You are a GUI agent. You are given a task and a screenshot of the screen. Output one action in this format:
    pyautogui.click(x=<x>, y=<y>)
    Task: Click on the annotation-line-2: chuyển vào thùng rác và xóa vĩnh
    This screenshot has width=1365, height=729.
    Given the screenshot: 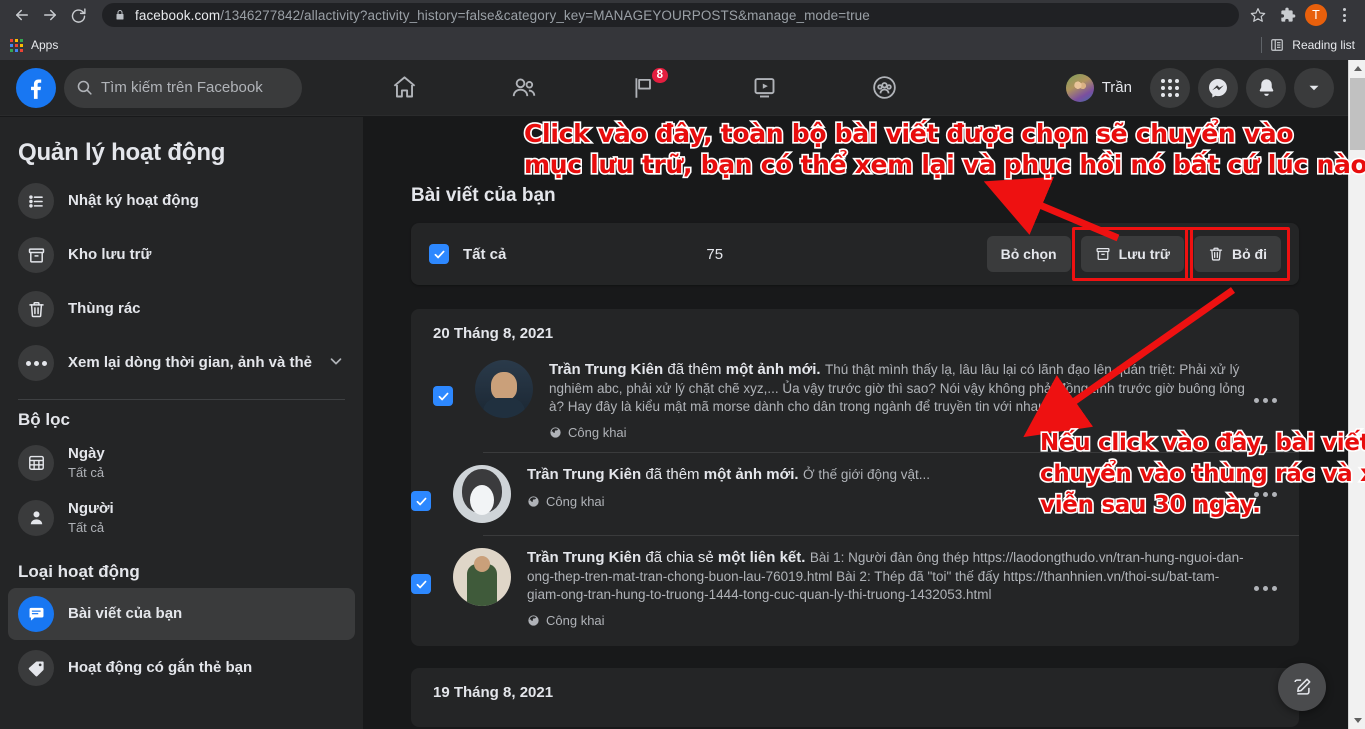 What is the action you would take?
    pyautogui.click(x=1201, y=473)
    